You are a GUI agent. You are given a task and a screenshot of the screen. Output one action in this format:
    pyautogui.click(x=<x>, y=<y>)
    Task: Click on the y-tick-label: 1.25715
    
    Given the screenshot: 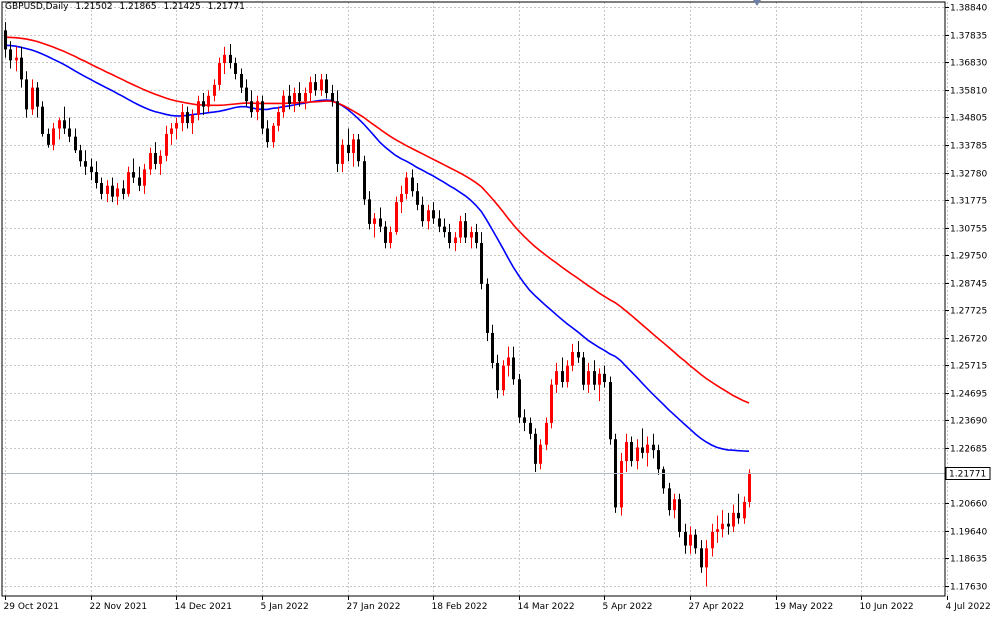 What is the action you would take?
    pyautogui.click(x=968, y=367)
    